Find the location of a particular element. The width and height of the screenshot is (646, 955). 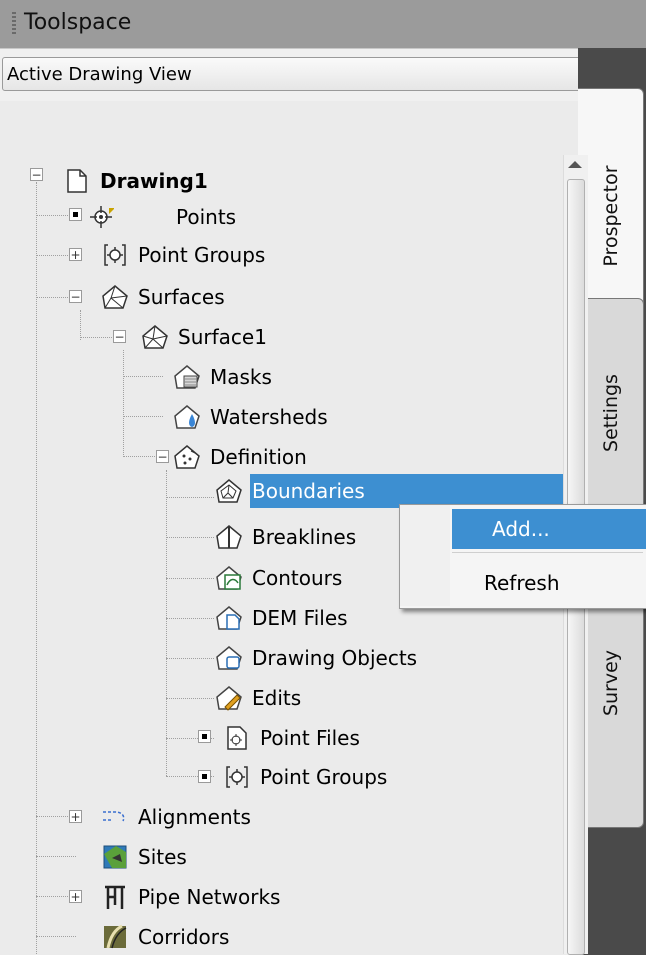

tree-item-pipe-networks: Pipe Networks is located at coordinates (190, 897).